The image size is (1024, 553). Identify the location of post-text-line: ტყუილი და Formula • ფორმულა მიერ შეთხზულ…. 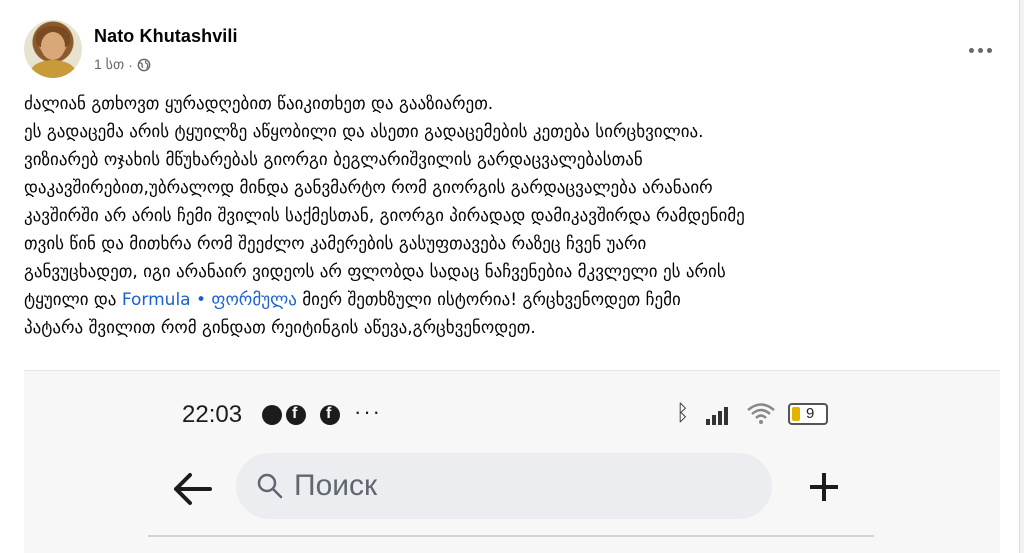
(512, 300).